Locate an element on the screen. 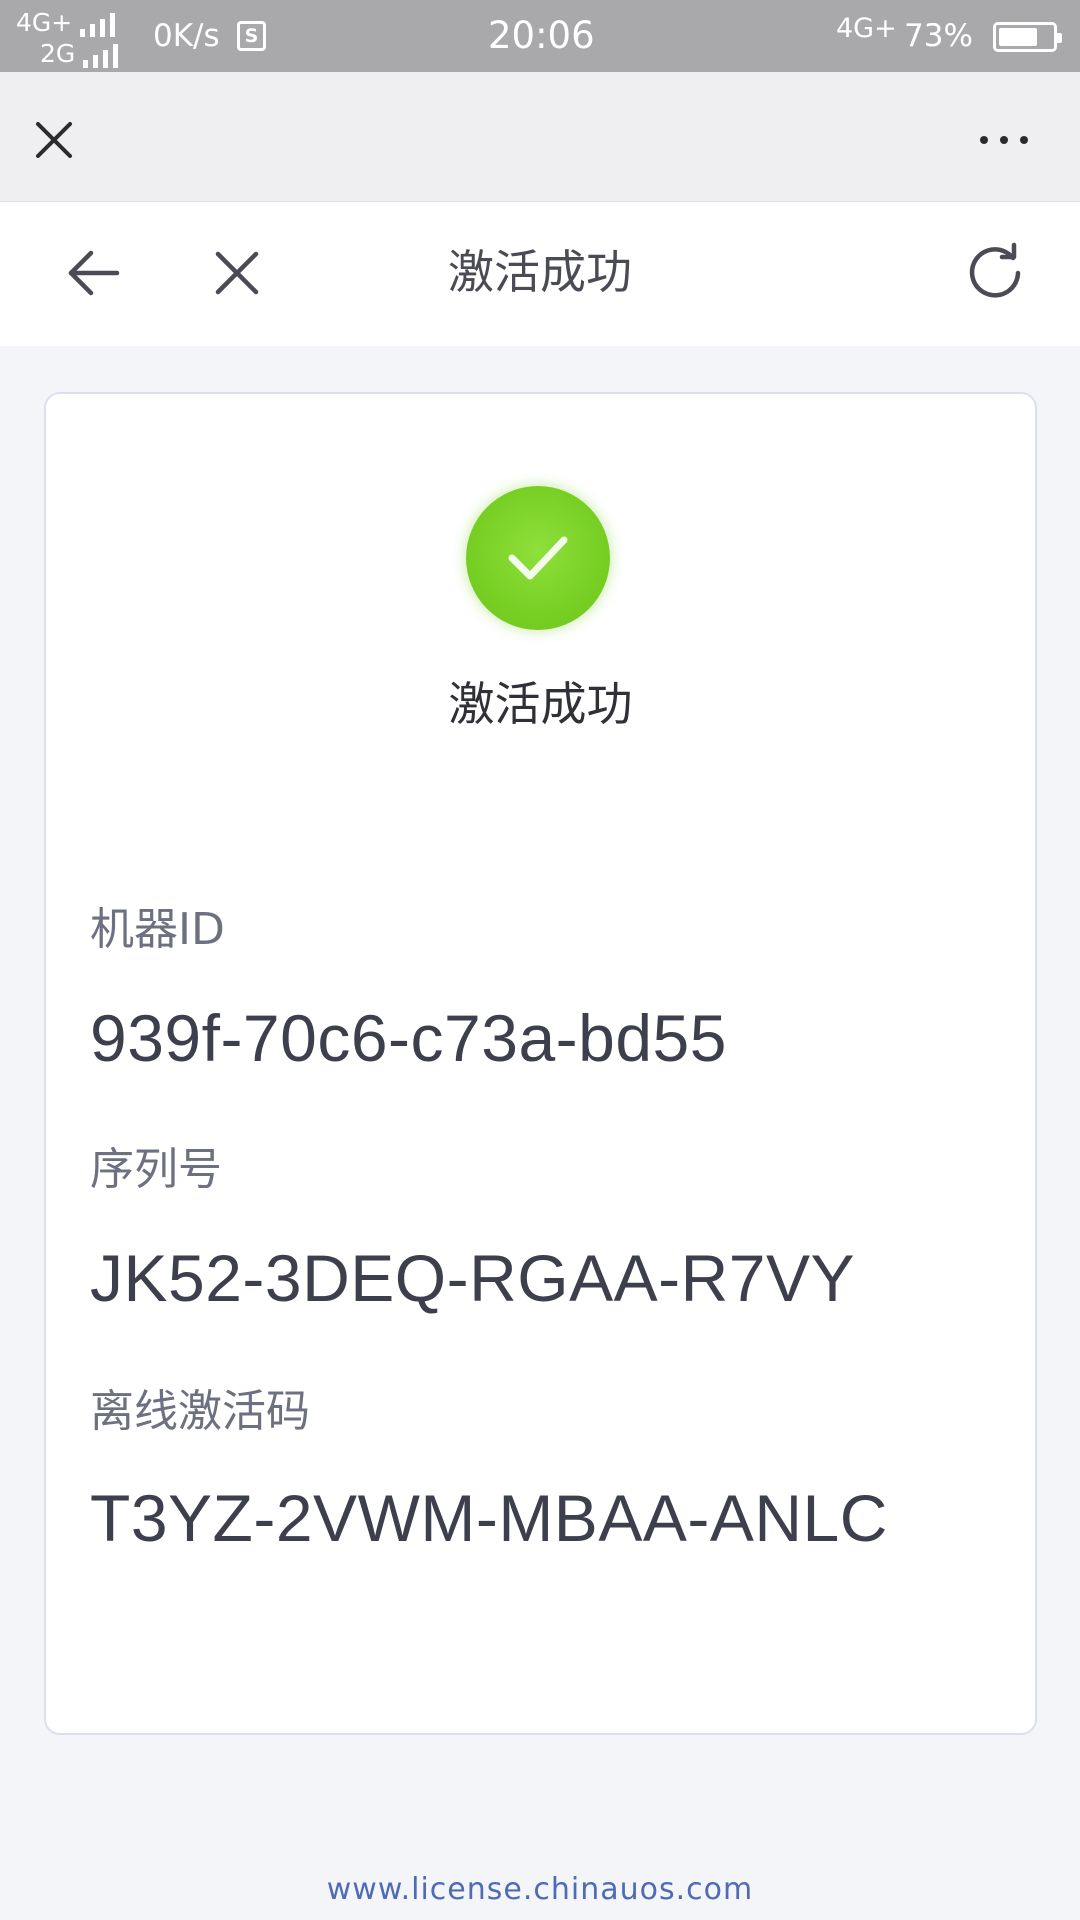 This screenshot has height=1920, width=1080. sim-icon: S is located at coordinates (251, 36).